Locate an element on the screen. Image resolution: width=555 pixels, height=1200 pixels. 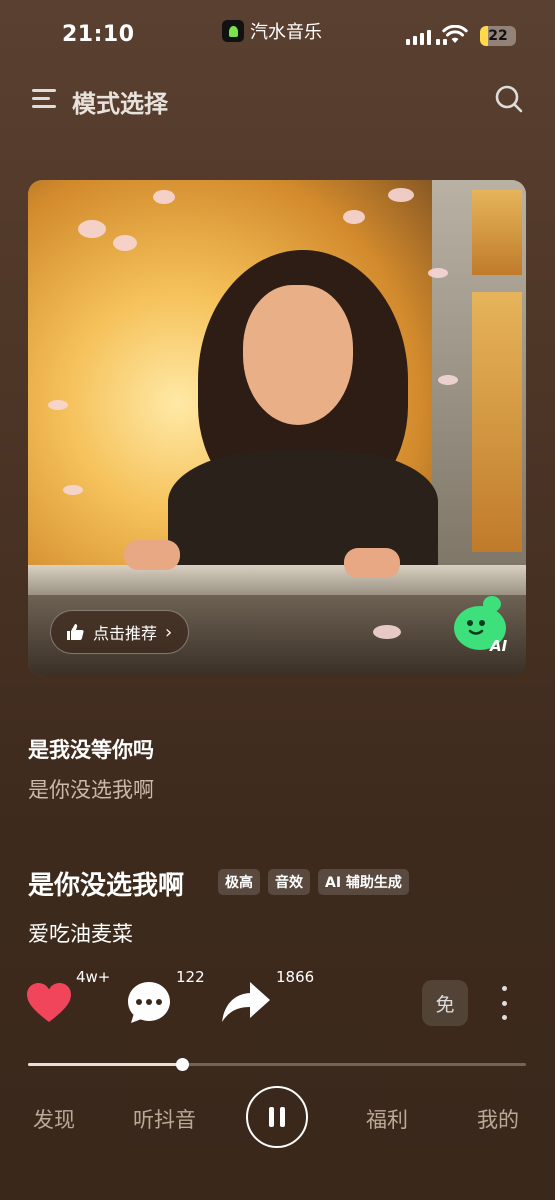
tag-quality: 极高 is located at coordinates (239, 882).